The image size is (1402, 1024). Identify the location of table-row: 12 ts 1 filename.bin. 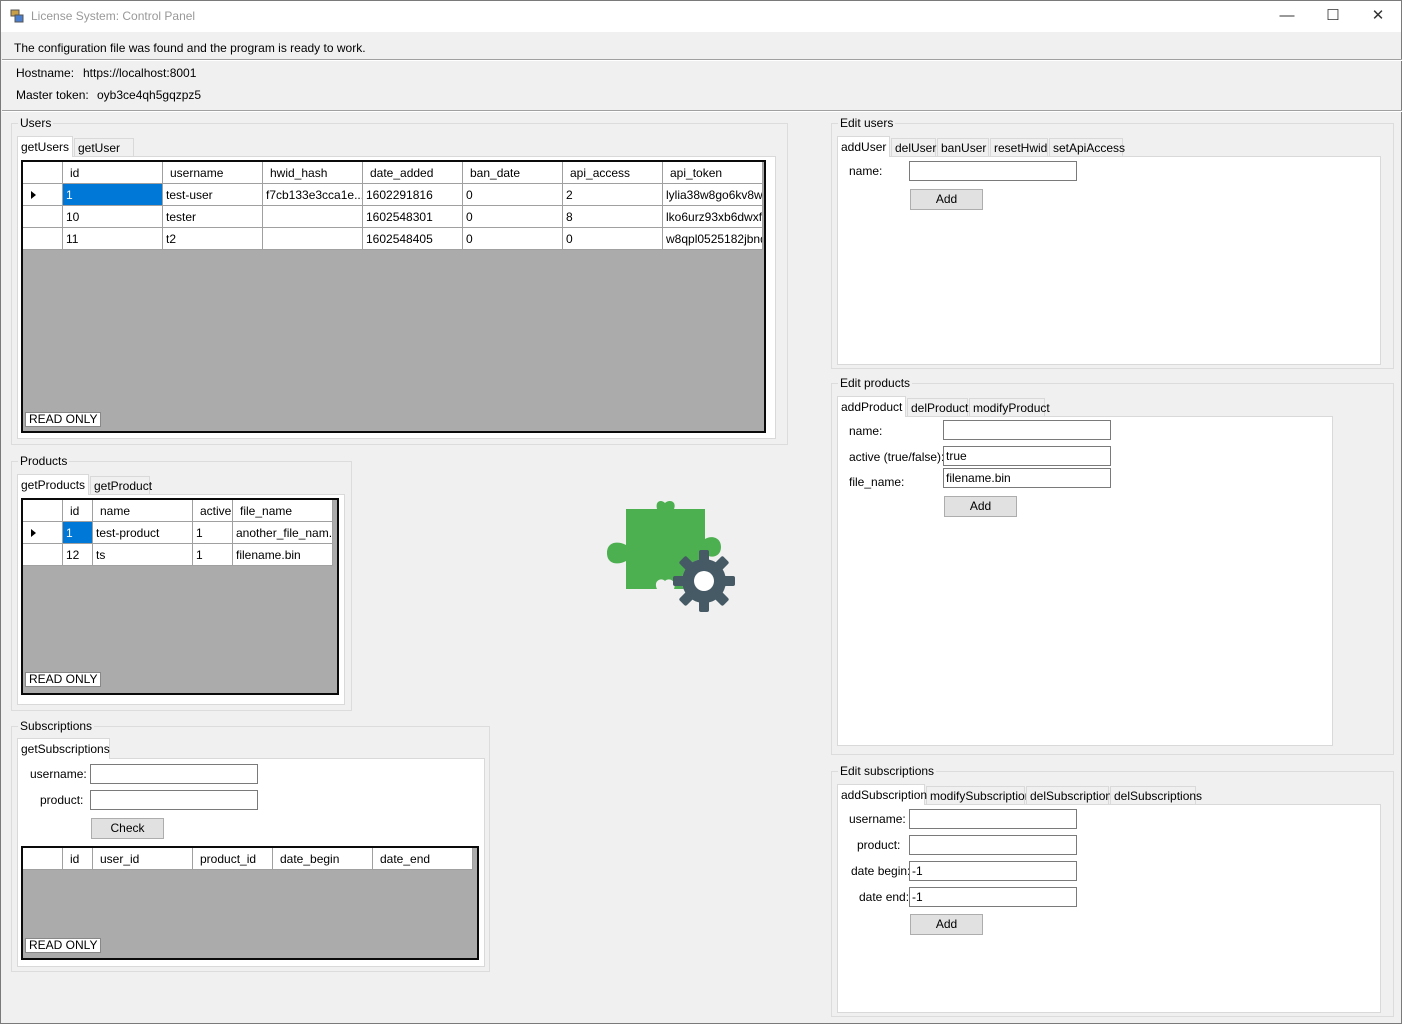
(178, 555).